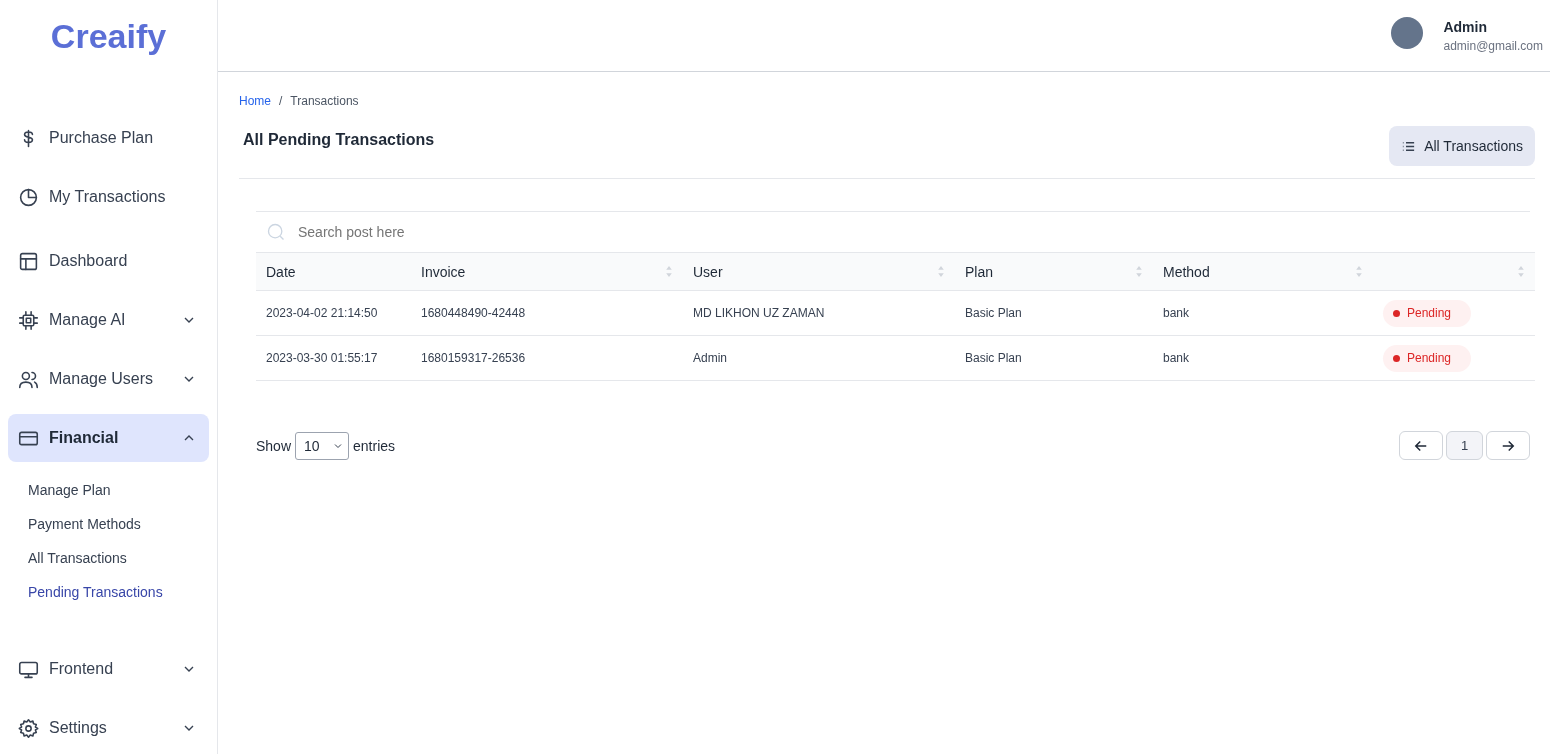  What do you see at coordinates (108, 728) in the screenshot?
I see `sidebar-item: Settings` at bounding box center [108, 728].